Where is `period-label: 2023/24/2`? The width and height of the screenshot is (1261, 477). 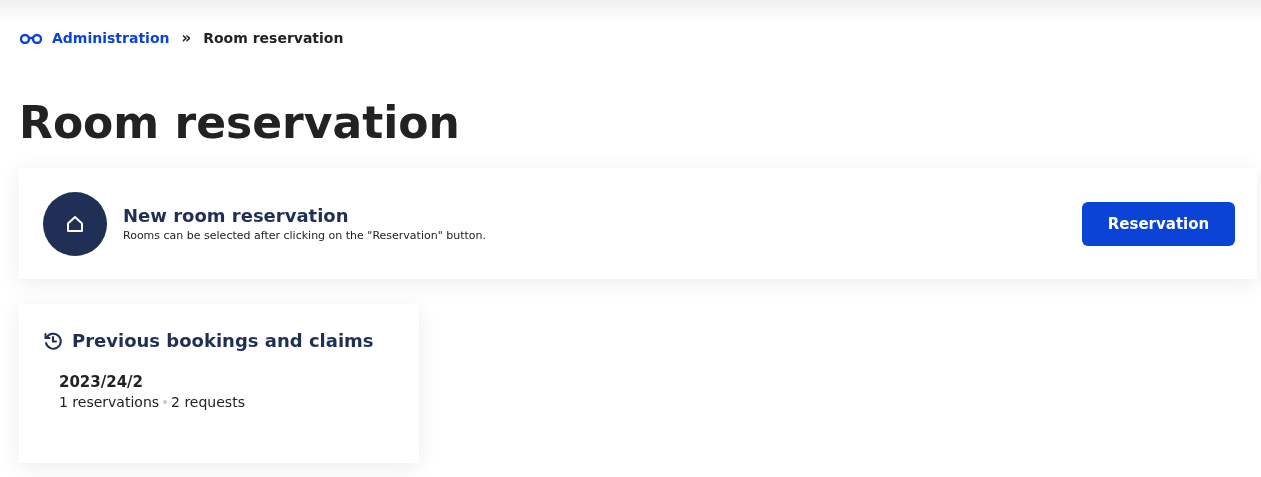
period-label: 2023/24/2 is located at coordinates (102, 382).